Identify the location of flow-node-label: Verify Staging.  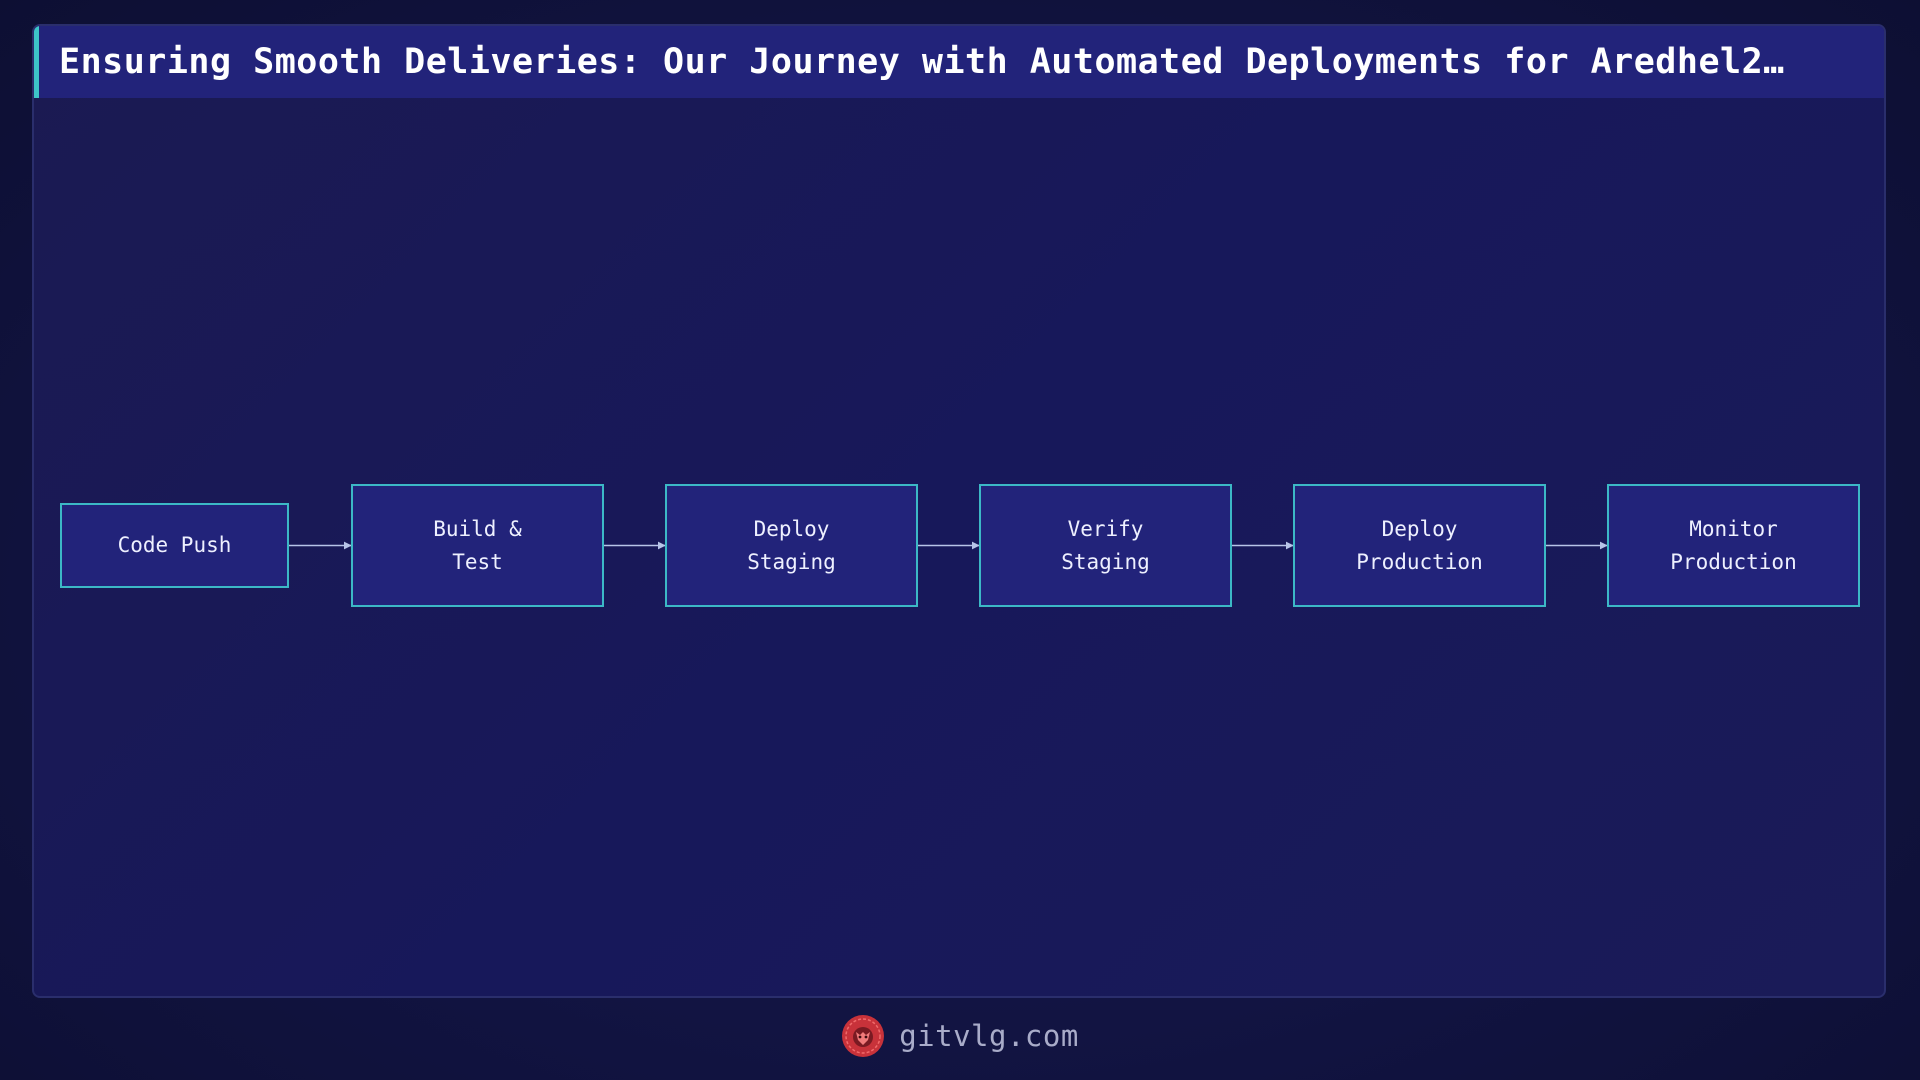
(1105, 545).